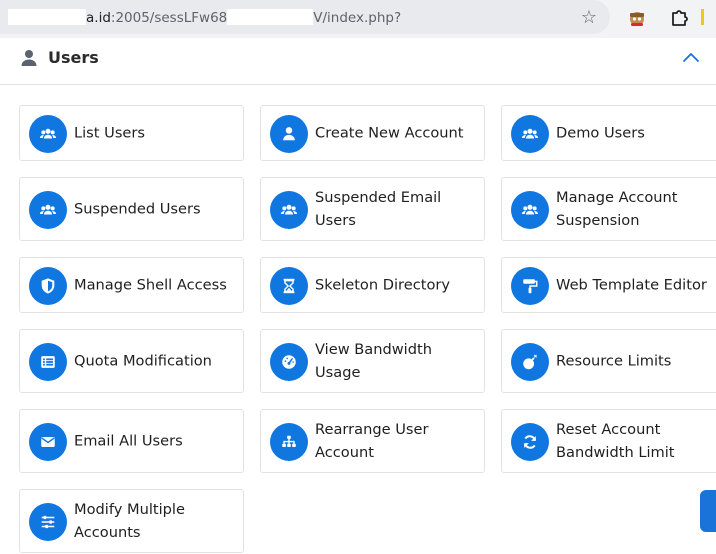 This screenshot has width=716, height=554. I want to click on panel-title: Users, so click(73, 57).